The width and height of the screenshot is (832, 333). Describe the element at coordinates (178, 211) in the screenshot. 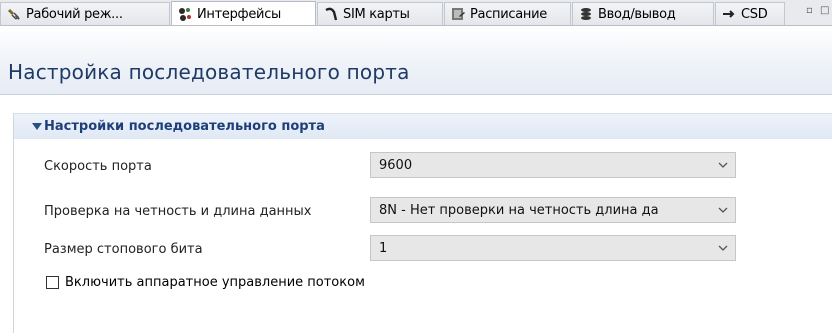

I see `parity-label: Проверка на четность и длина данных` at that location.